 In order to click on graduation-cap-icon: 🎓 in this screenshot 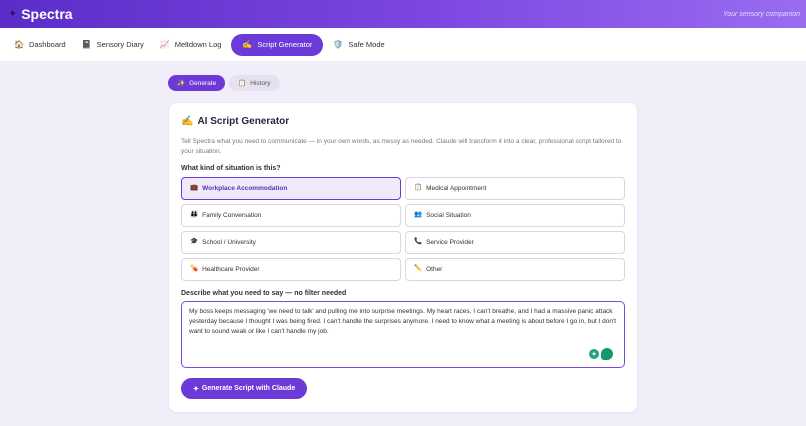, I will do `click(194, 242)`.